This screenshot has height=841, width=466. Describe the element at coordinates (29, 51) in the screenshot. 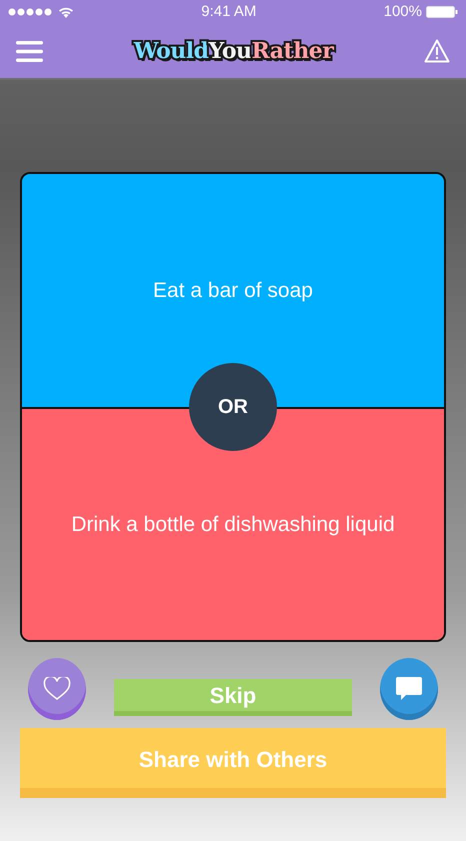

I see `menu-icon` at that location.